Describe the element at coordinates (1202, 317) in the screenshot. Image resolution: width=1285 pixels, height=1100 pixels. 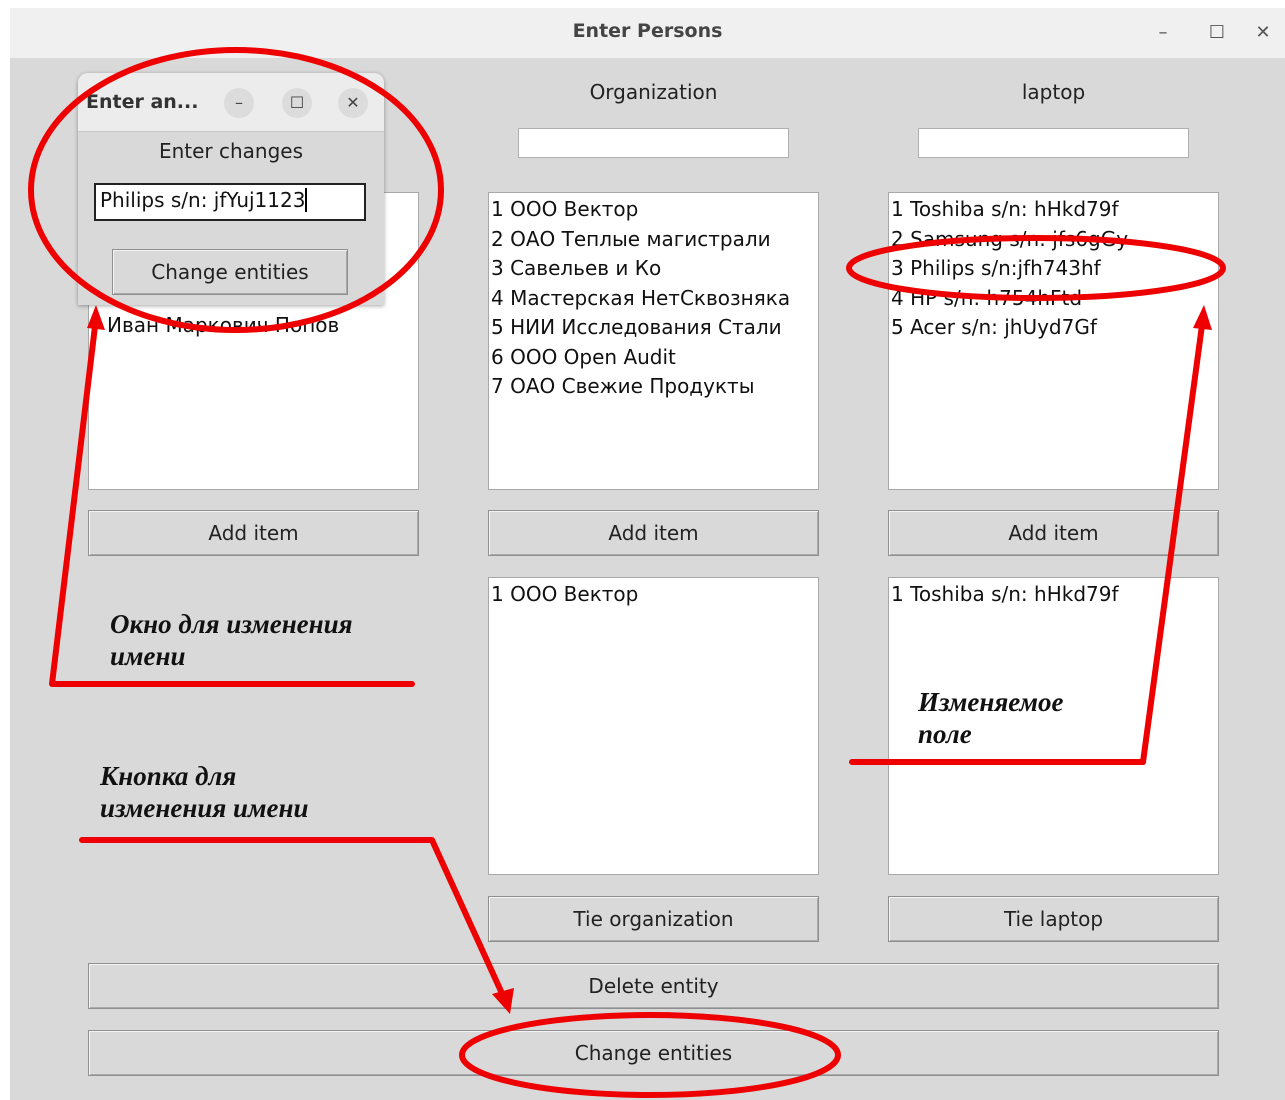
I see `field-arrowhead` at that location.